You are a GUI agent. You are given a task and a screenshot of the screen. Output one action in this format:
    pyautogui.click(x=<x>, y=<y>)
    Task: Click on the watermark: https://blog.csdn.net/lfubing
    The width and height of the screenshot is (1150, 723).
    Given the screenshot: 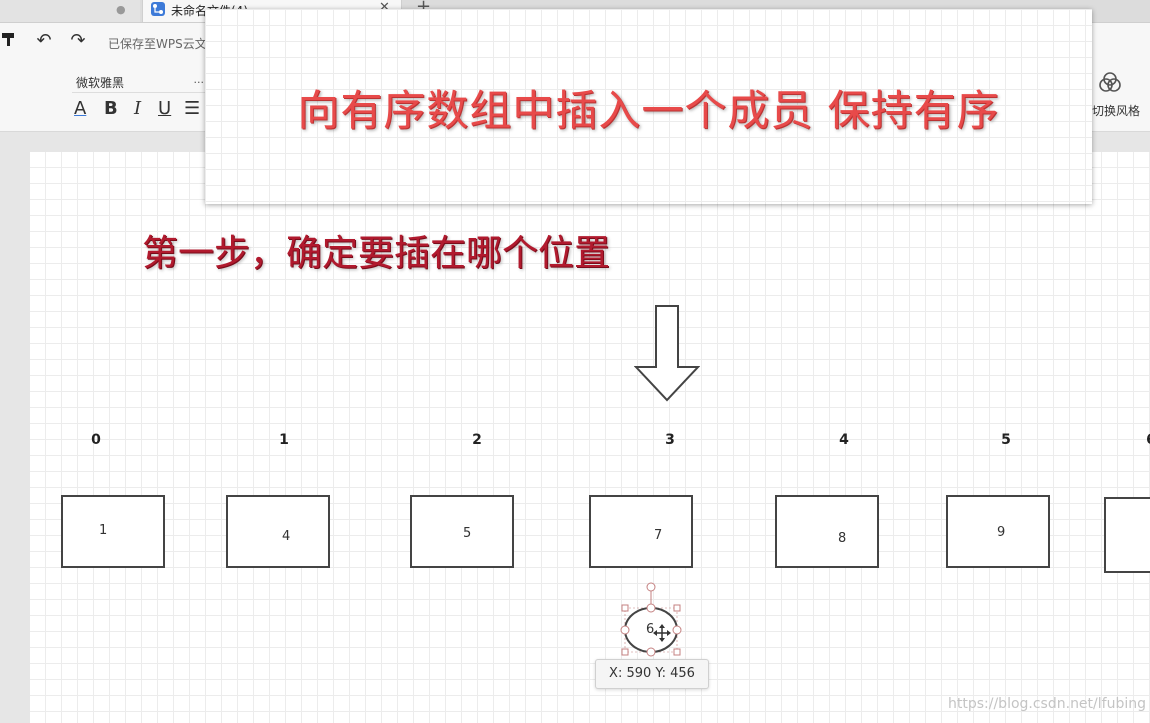 What is the action you would take?
    pyautogui.click(x=1047, y=704)
    